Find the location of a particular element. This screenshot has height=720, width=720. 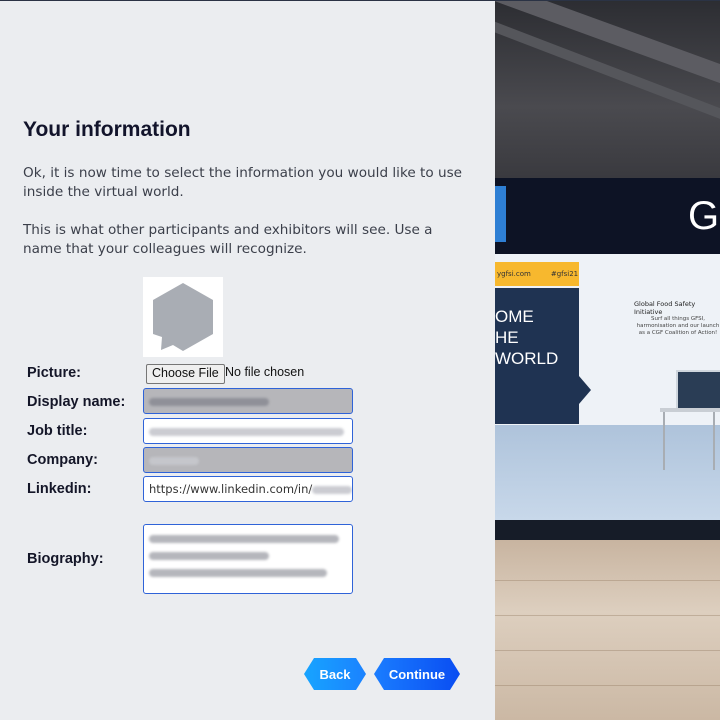

booth-carpet is located at coordinates (607, 472).